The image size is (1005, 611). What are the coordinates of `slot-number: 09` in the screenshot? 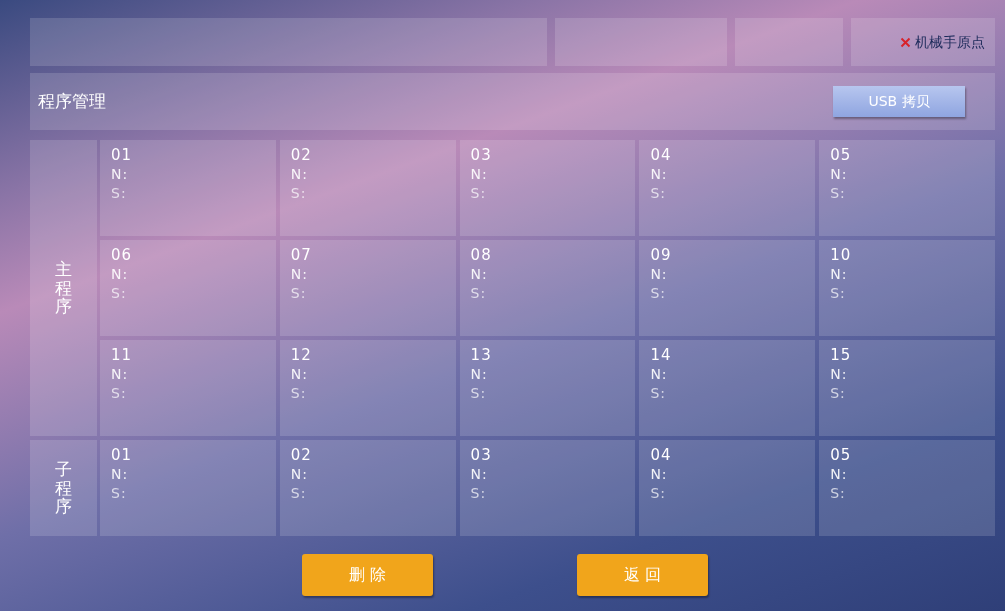 It's located at (661, 255).